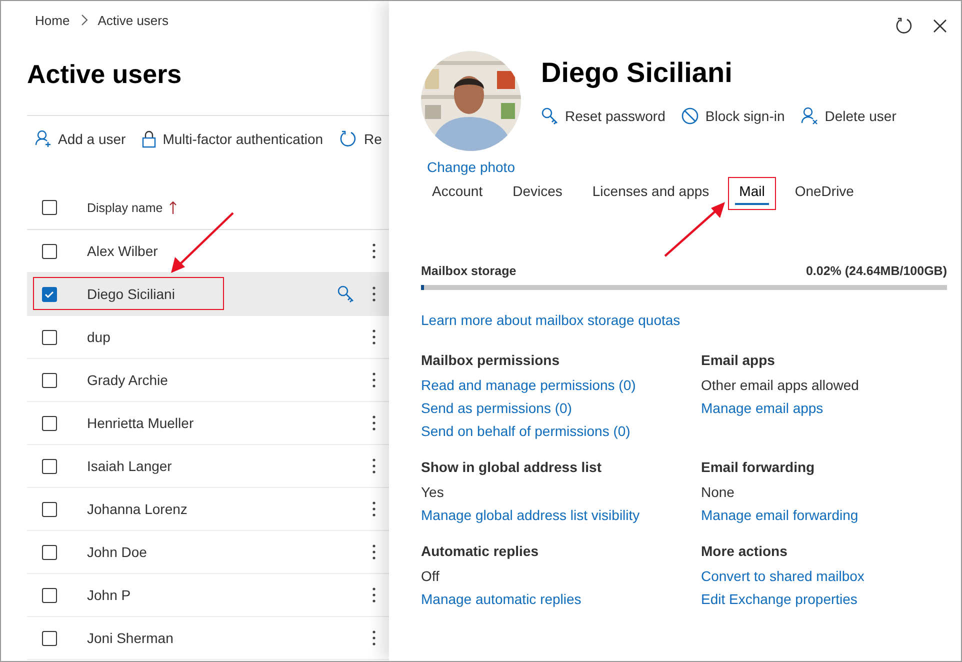 The image size is (962, 662). What do you see at coordinates (149, 139) in the screenshot?
I see `lock-icon` at bounding box center [149, 139].